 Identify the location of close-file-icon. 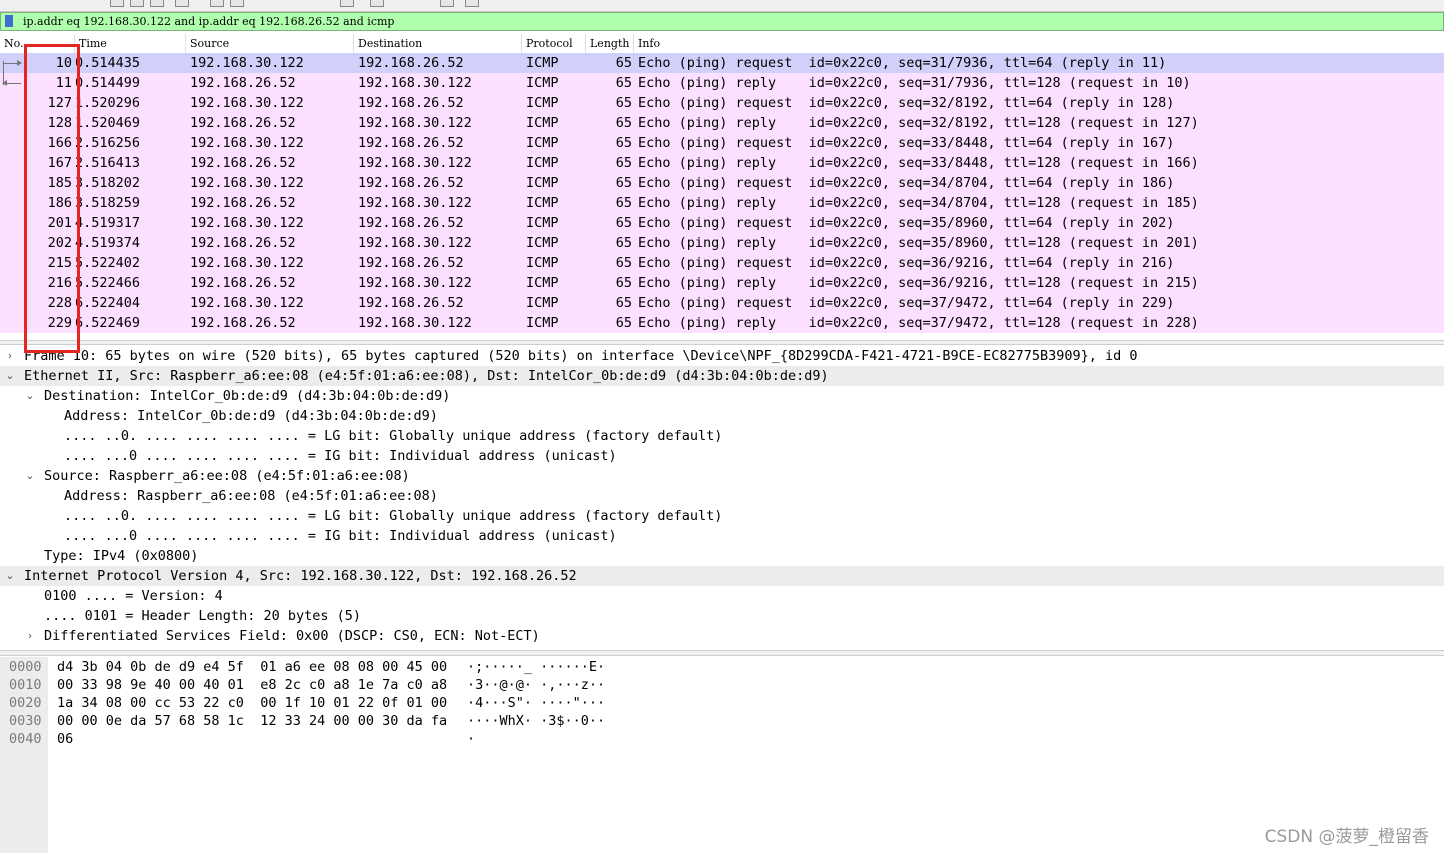
(157, 3).